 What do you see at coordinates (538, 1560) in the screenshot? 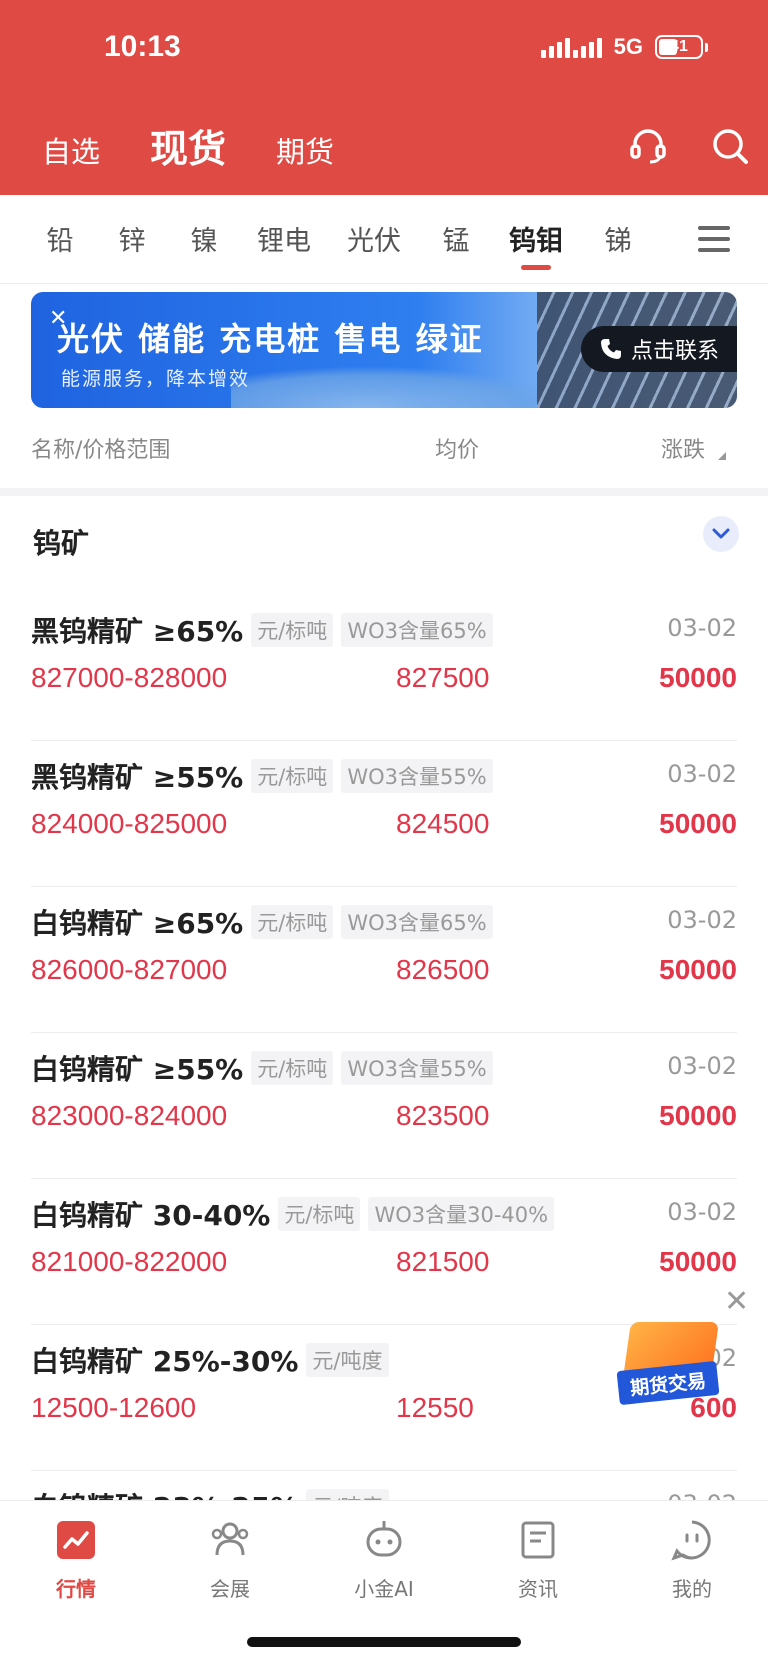
I see `nav-news: 资讯` at bounding box center [538, 1560].